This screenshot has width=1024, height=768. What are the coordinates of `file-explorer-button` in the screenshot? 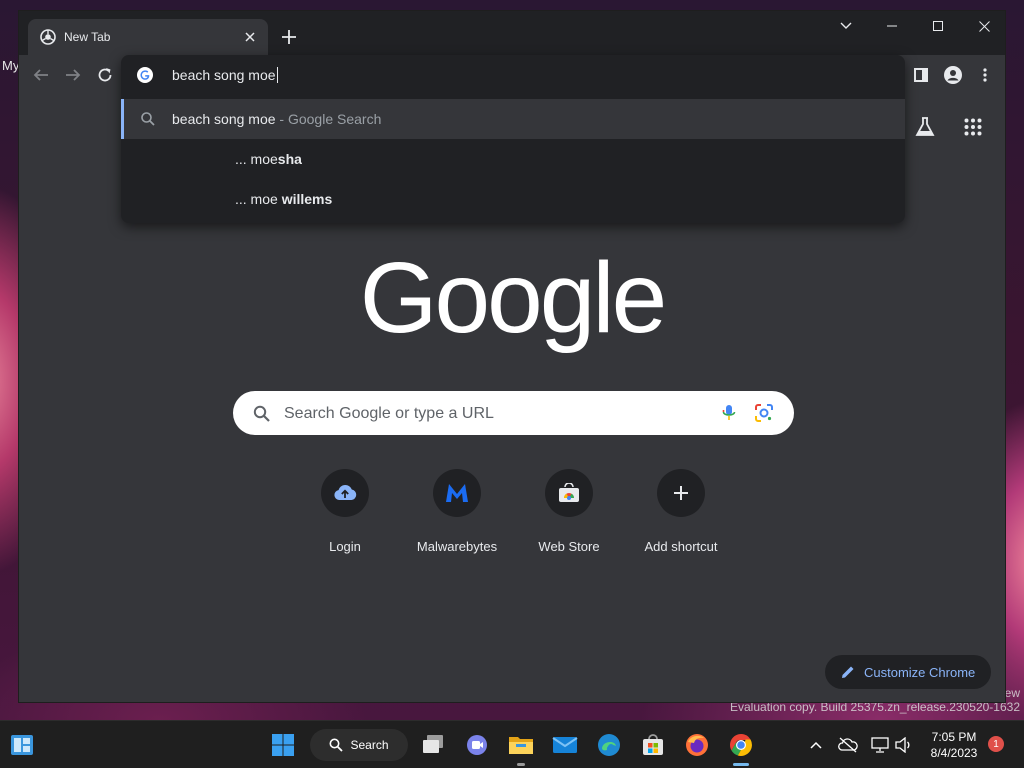 It's located at (521, 747).